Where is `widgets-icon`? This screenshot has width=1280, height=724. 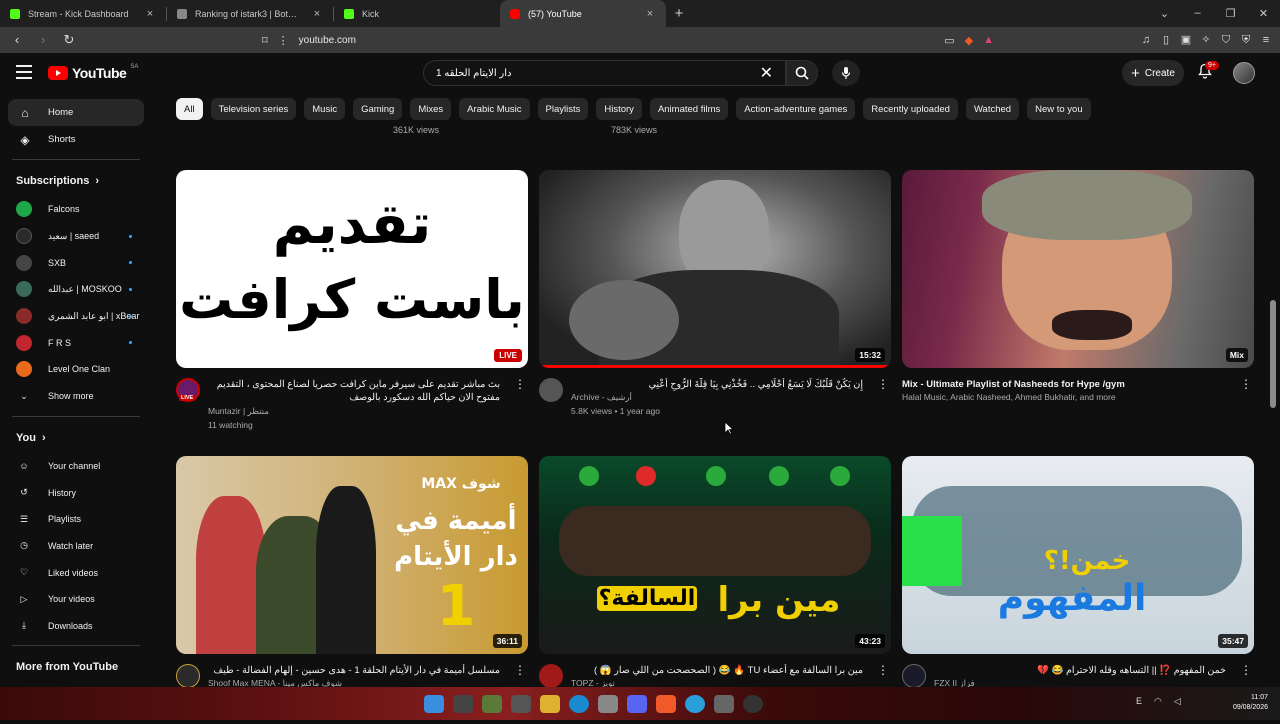 widgets-icon is located at coordinates (492, 704).